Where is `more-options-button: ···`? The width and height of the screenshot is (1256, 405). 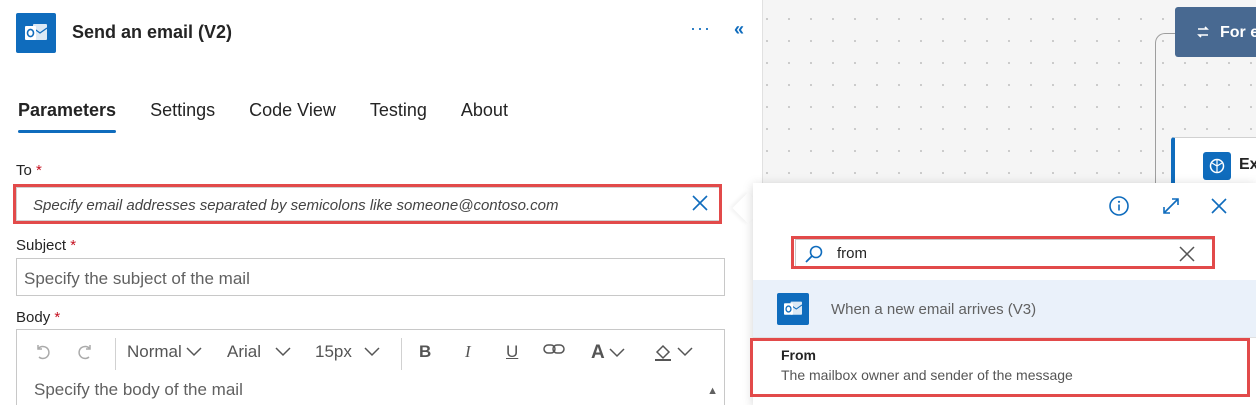
more-options-button: ··· is located at coordinates (700, 28).